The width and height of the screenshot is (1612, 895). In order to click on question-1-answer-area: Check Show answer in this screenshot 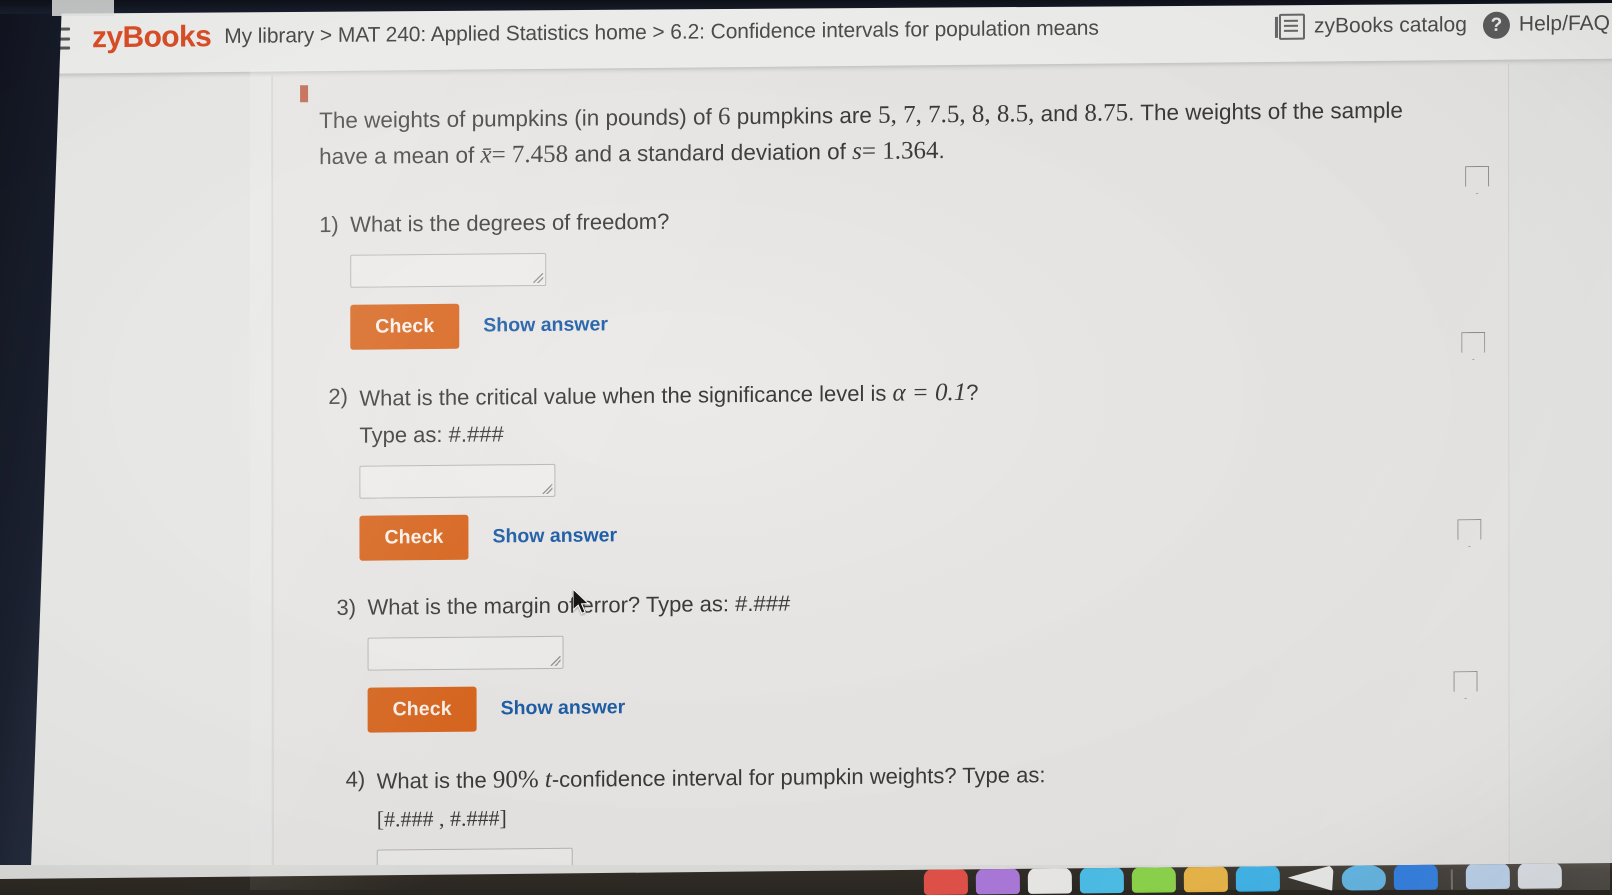, I will do `click(922, 296)`.